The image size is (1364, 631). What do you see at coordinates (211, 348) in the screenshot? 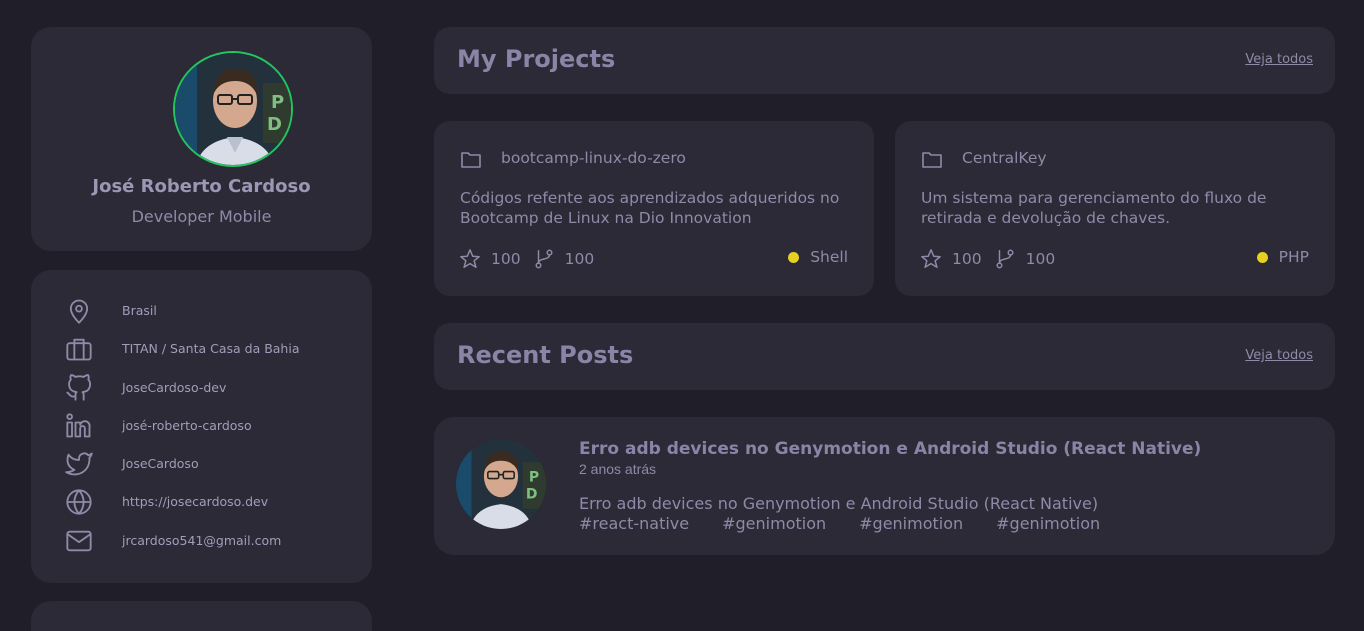
I see `contact-company-text: TITAN / Santa Casa da Bahia` at bounding box center [211, 348].